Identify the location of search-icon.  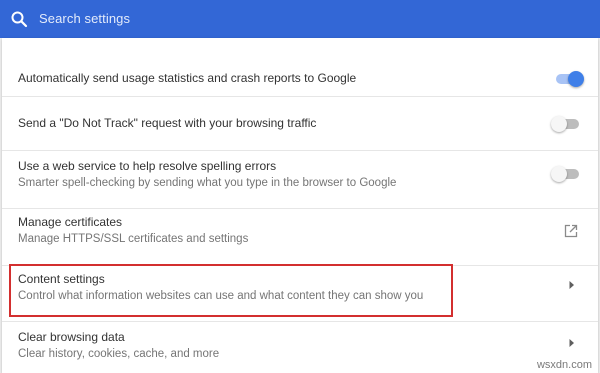
(19, 19).